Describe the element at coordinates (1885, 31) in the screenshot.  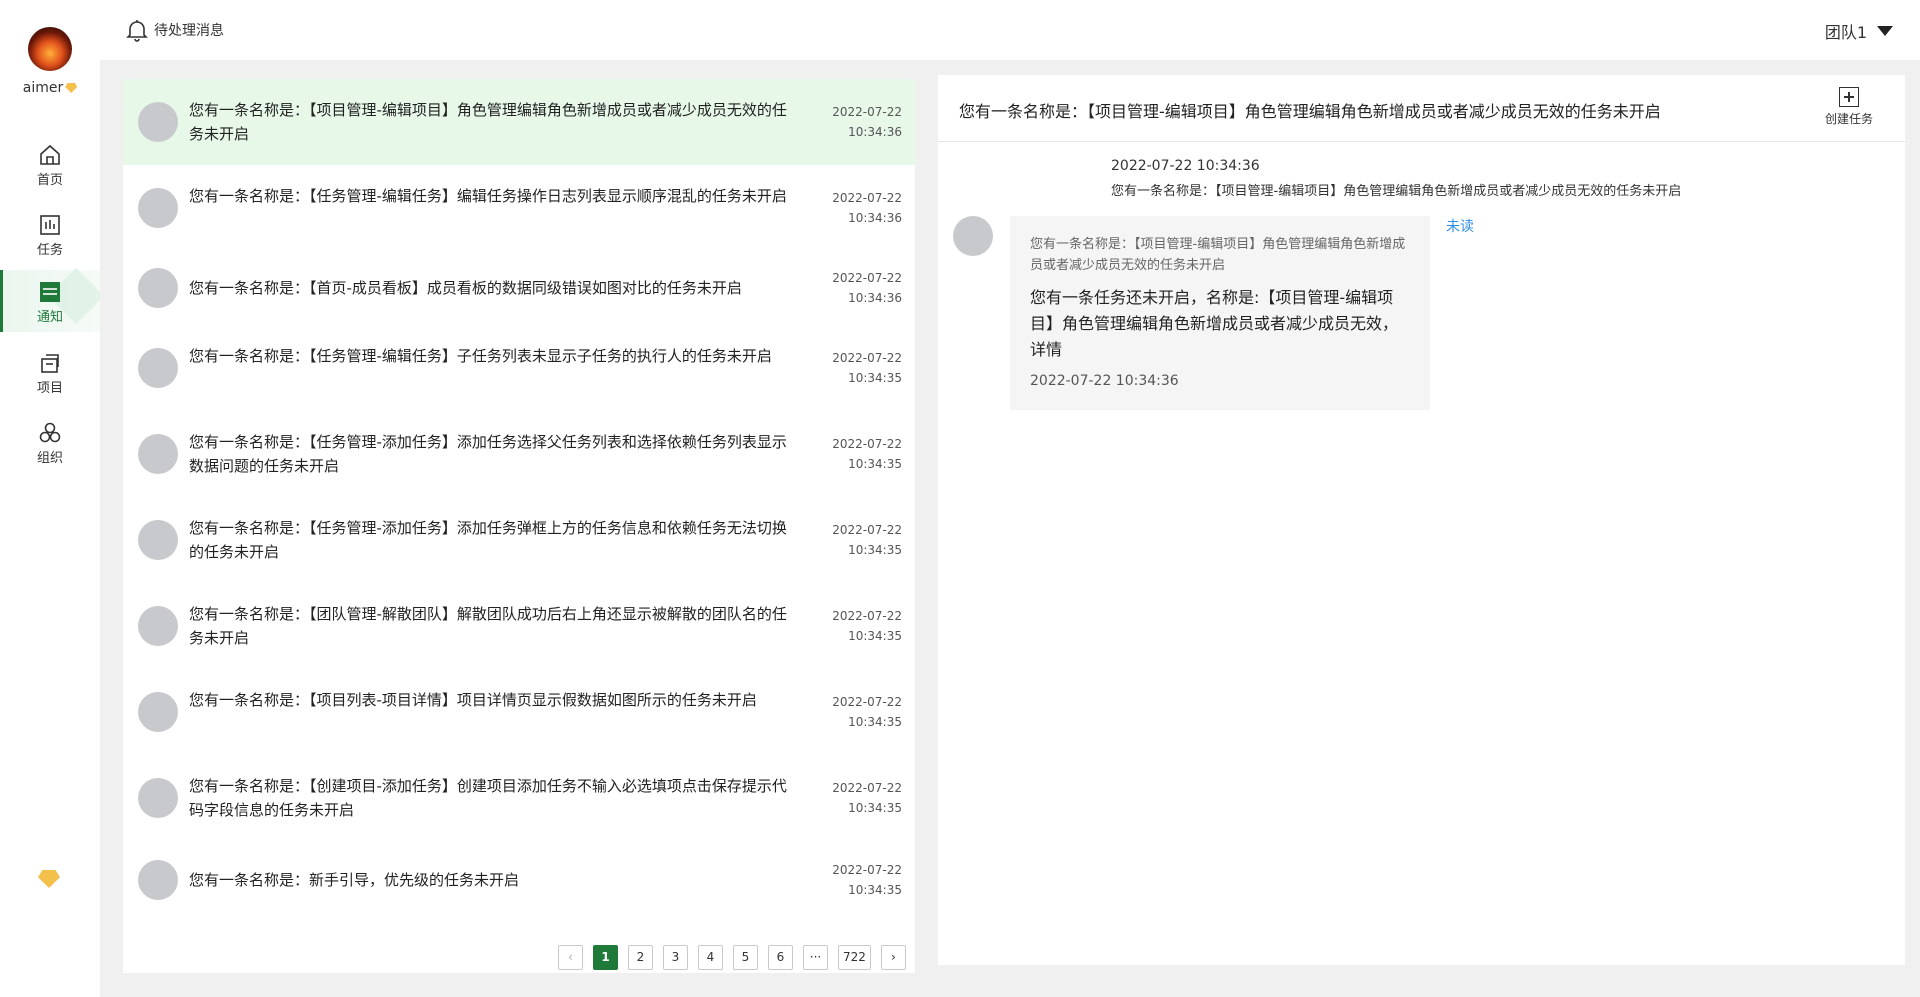
I see `caret-down-icon` at that location.